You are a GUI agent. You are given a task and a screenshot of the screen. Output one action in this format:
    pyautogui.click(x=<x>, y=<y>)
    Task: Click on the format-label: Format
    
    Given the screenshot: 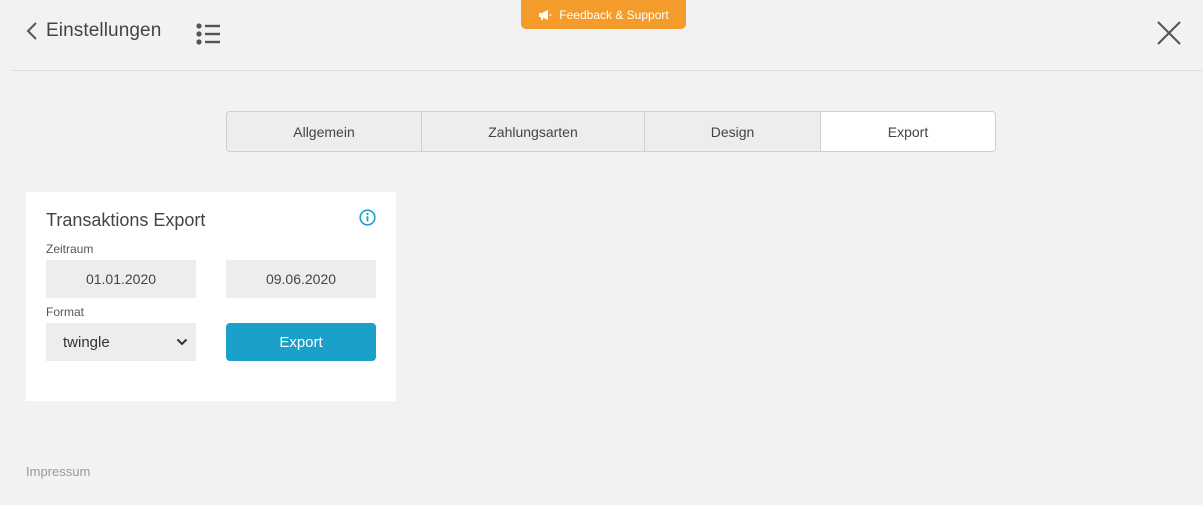 What is the action you would take?
    pyautogui.click(x=65, y=312)
    